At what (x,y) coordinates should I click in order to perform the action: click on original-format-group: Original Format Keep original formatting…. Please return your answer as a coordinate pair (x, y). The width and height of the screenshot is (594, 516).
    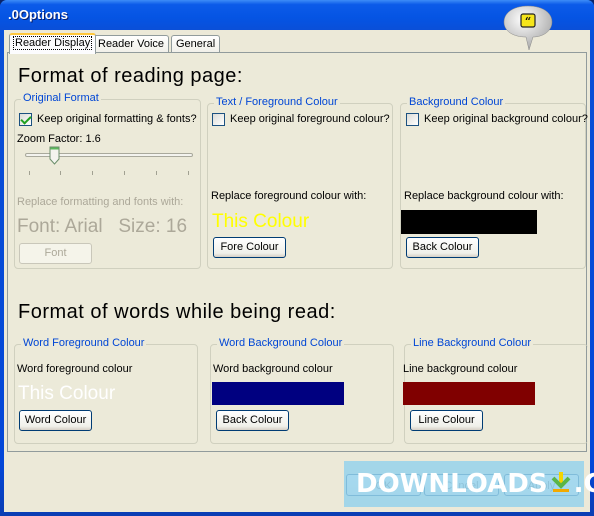
    Looking at the image, I should click on (107, 180).